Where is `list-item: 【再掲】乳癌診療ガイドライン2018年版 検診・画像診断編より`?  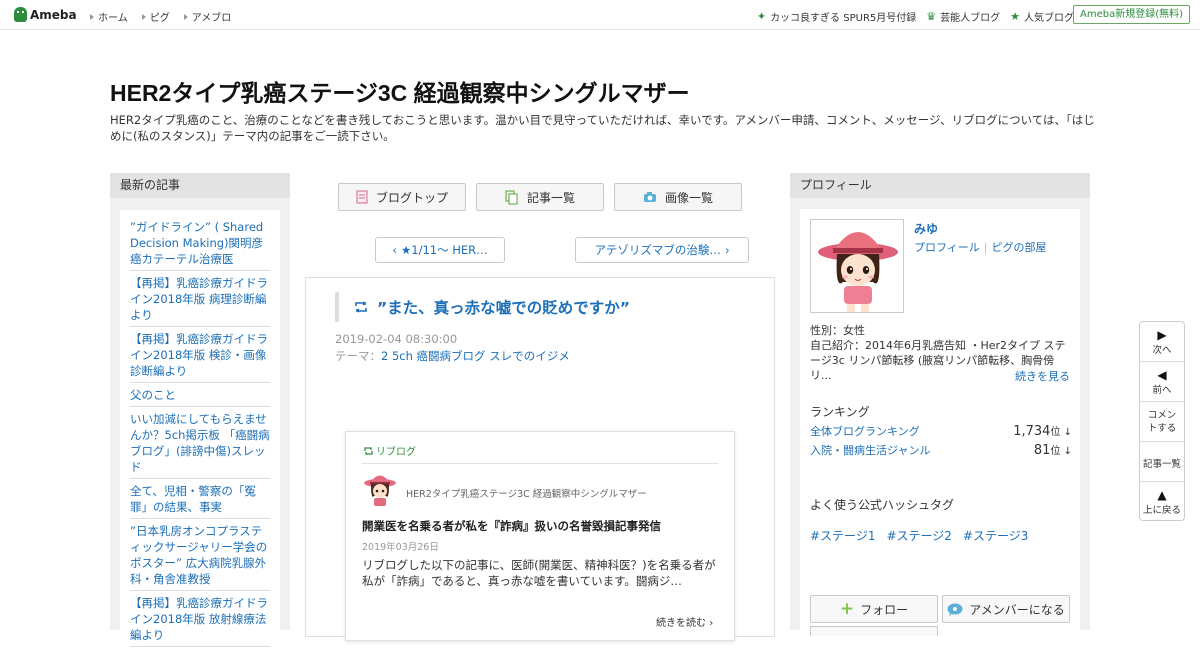
list-item: 【再掲】乳癌診療ガイドライン2018年版 検診・画像診断編より is located at coordinates (200, 356).